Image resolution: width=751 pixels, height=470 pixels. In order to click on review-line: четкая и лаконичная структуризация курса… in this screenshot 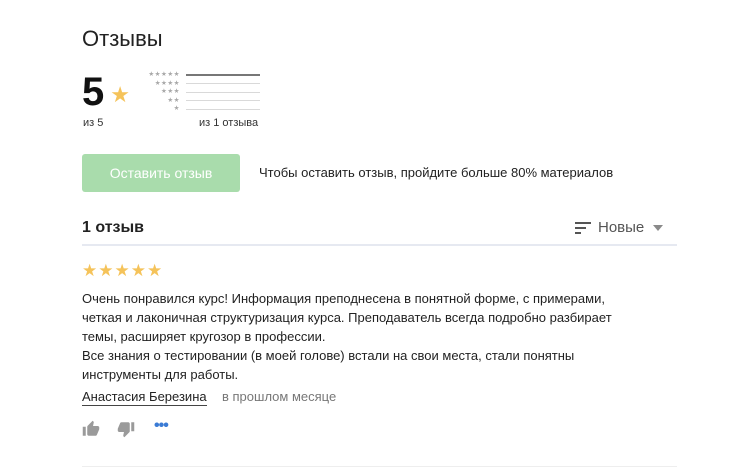, I will do `click(347, 317)`.